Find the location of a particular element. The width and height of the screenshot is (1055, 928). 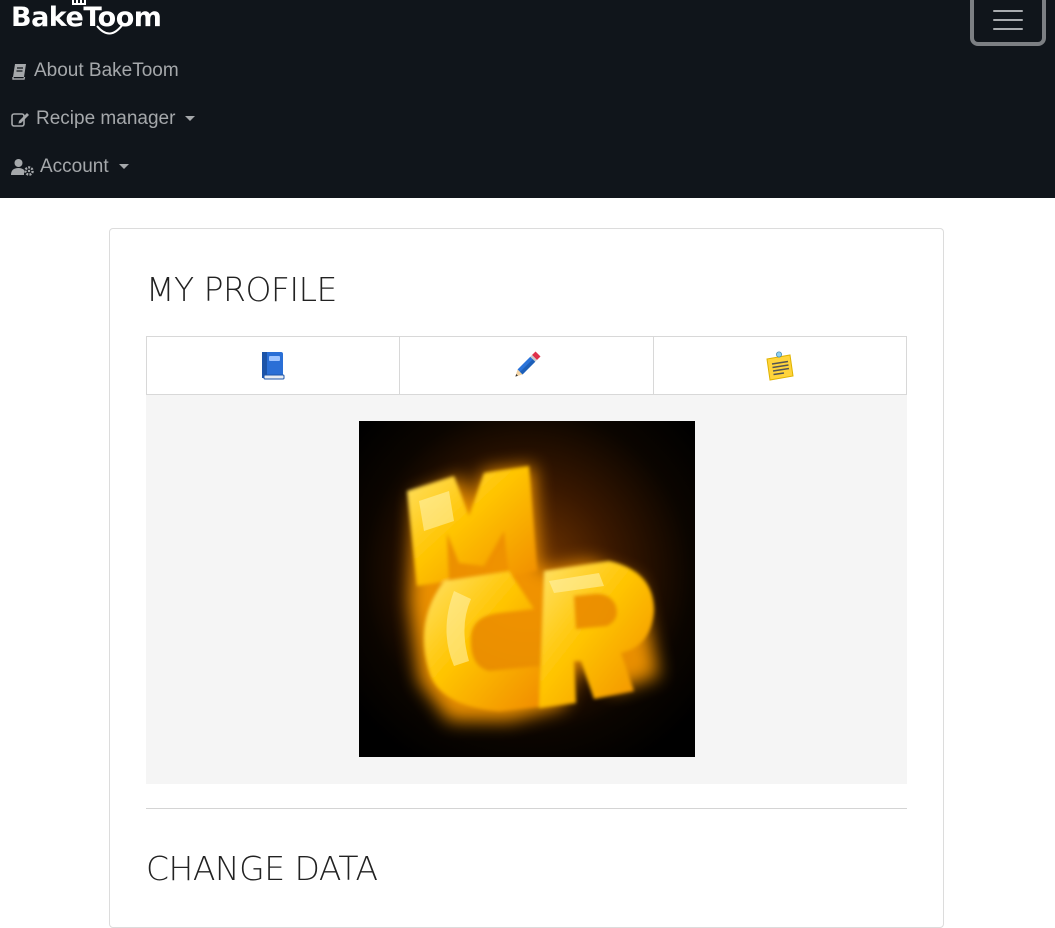

edit-icon is located at coordinates (20, 119).